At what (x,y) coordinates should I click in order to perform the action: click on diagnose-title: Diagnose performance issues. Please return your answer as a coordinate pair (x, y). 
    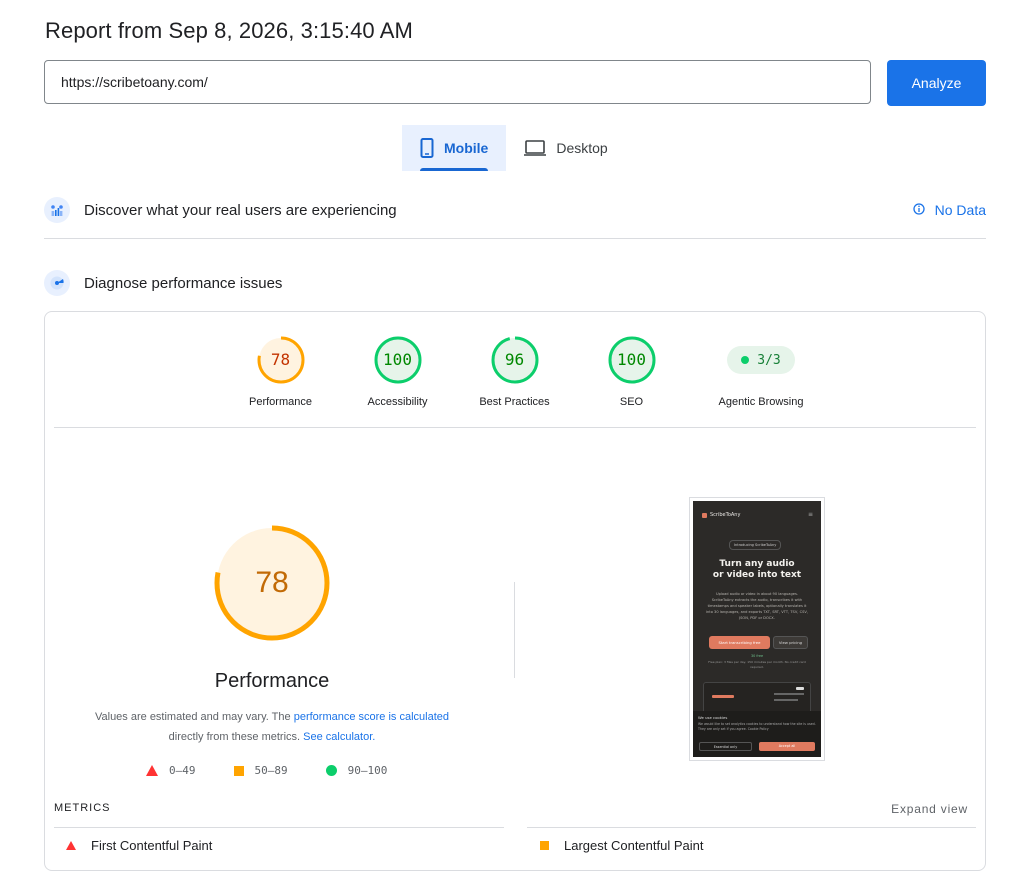
    Looking at the image, I should click on (183, 283).